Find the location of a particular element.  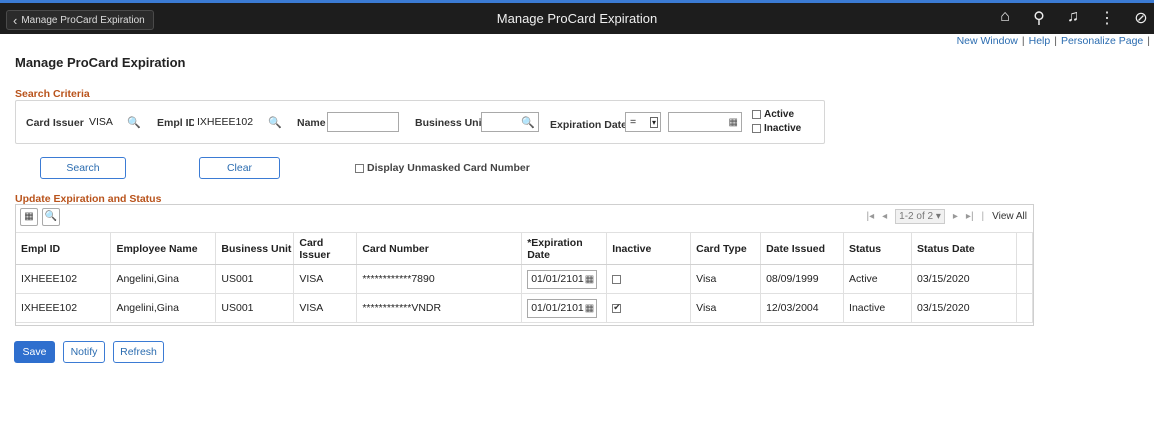

col-status-date: Status Date is located at coordinates (964, 248).